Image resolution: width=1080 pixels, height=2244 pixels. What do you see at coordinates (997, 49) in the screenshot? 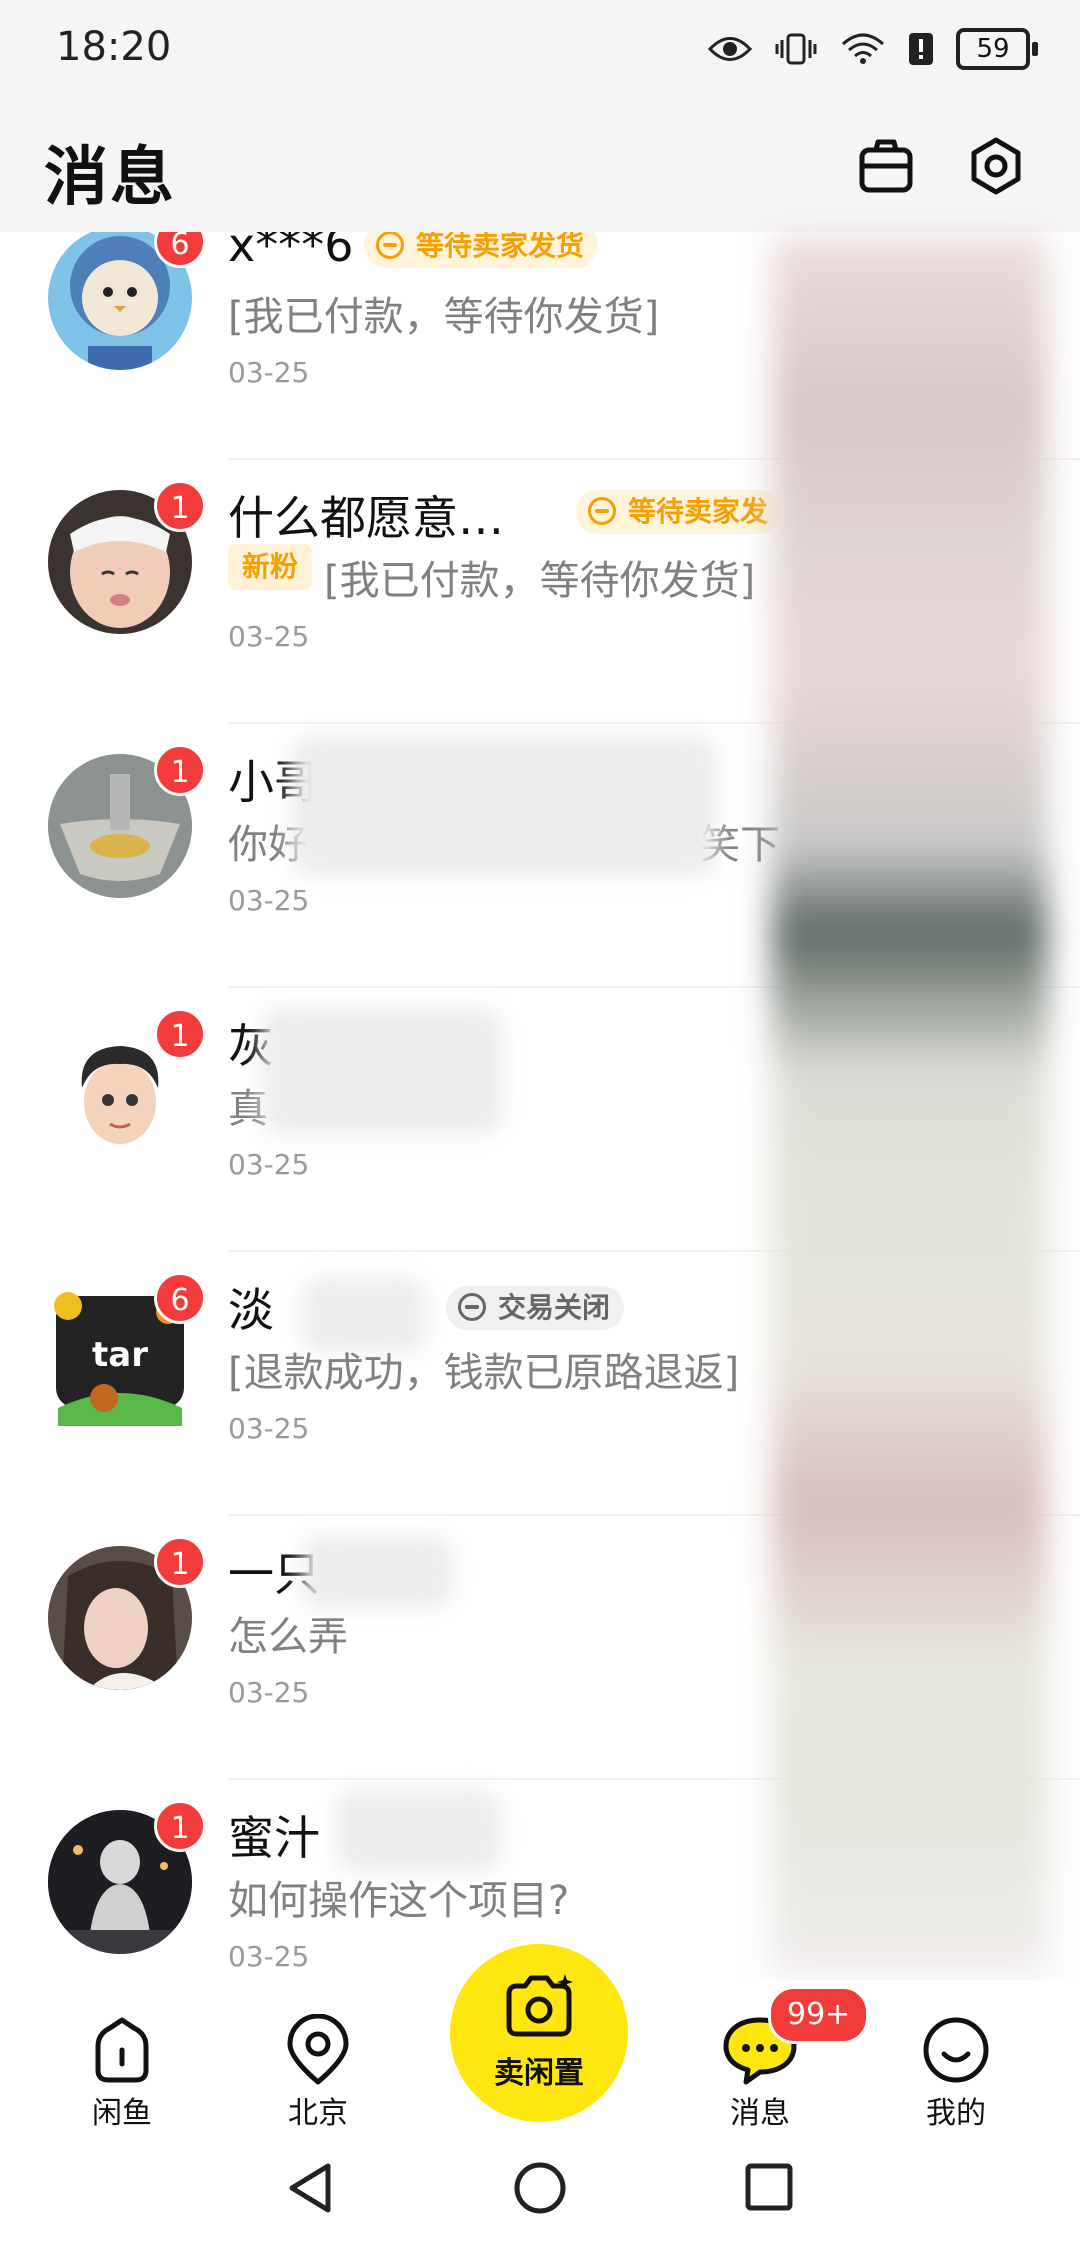
I see `battery-indicator: 59` at bounding box center [997, 49].